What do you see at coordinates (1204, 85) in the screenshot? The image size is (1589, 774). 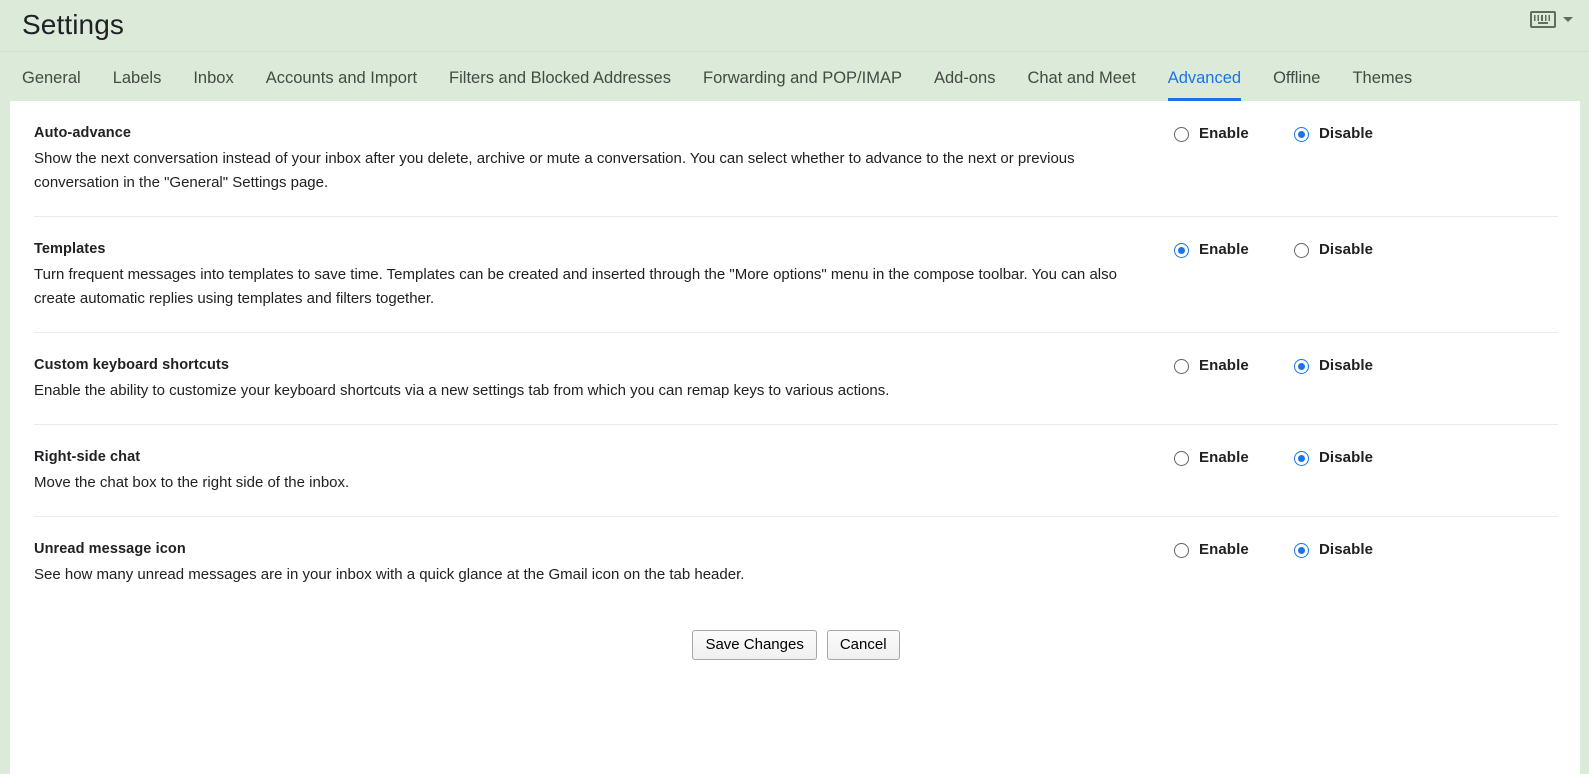 I see `tab-advanced: Advanced` at bounding box center [1204, 85].